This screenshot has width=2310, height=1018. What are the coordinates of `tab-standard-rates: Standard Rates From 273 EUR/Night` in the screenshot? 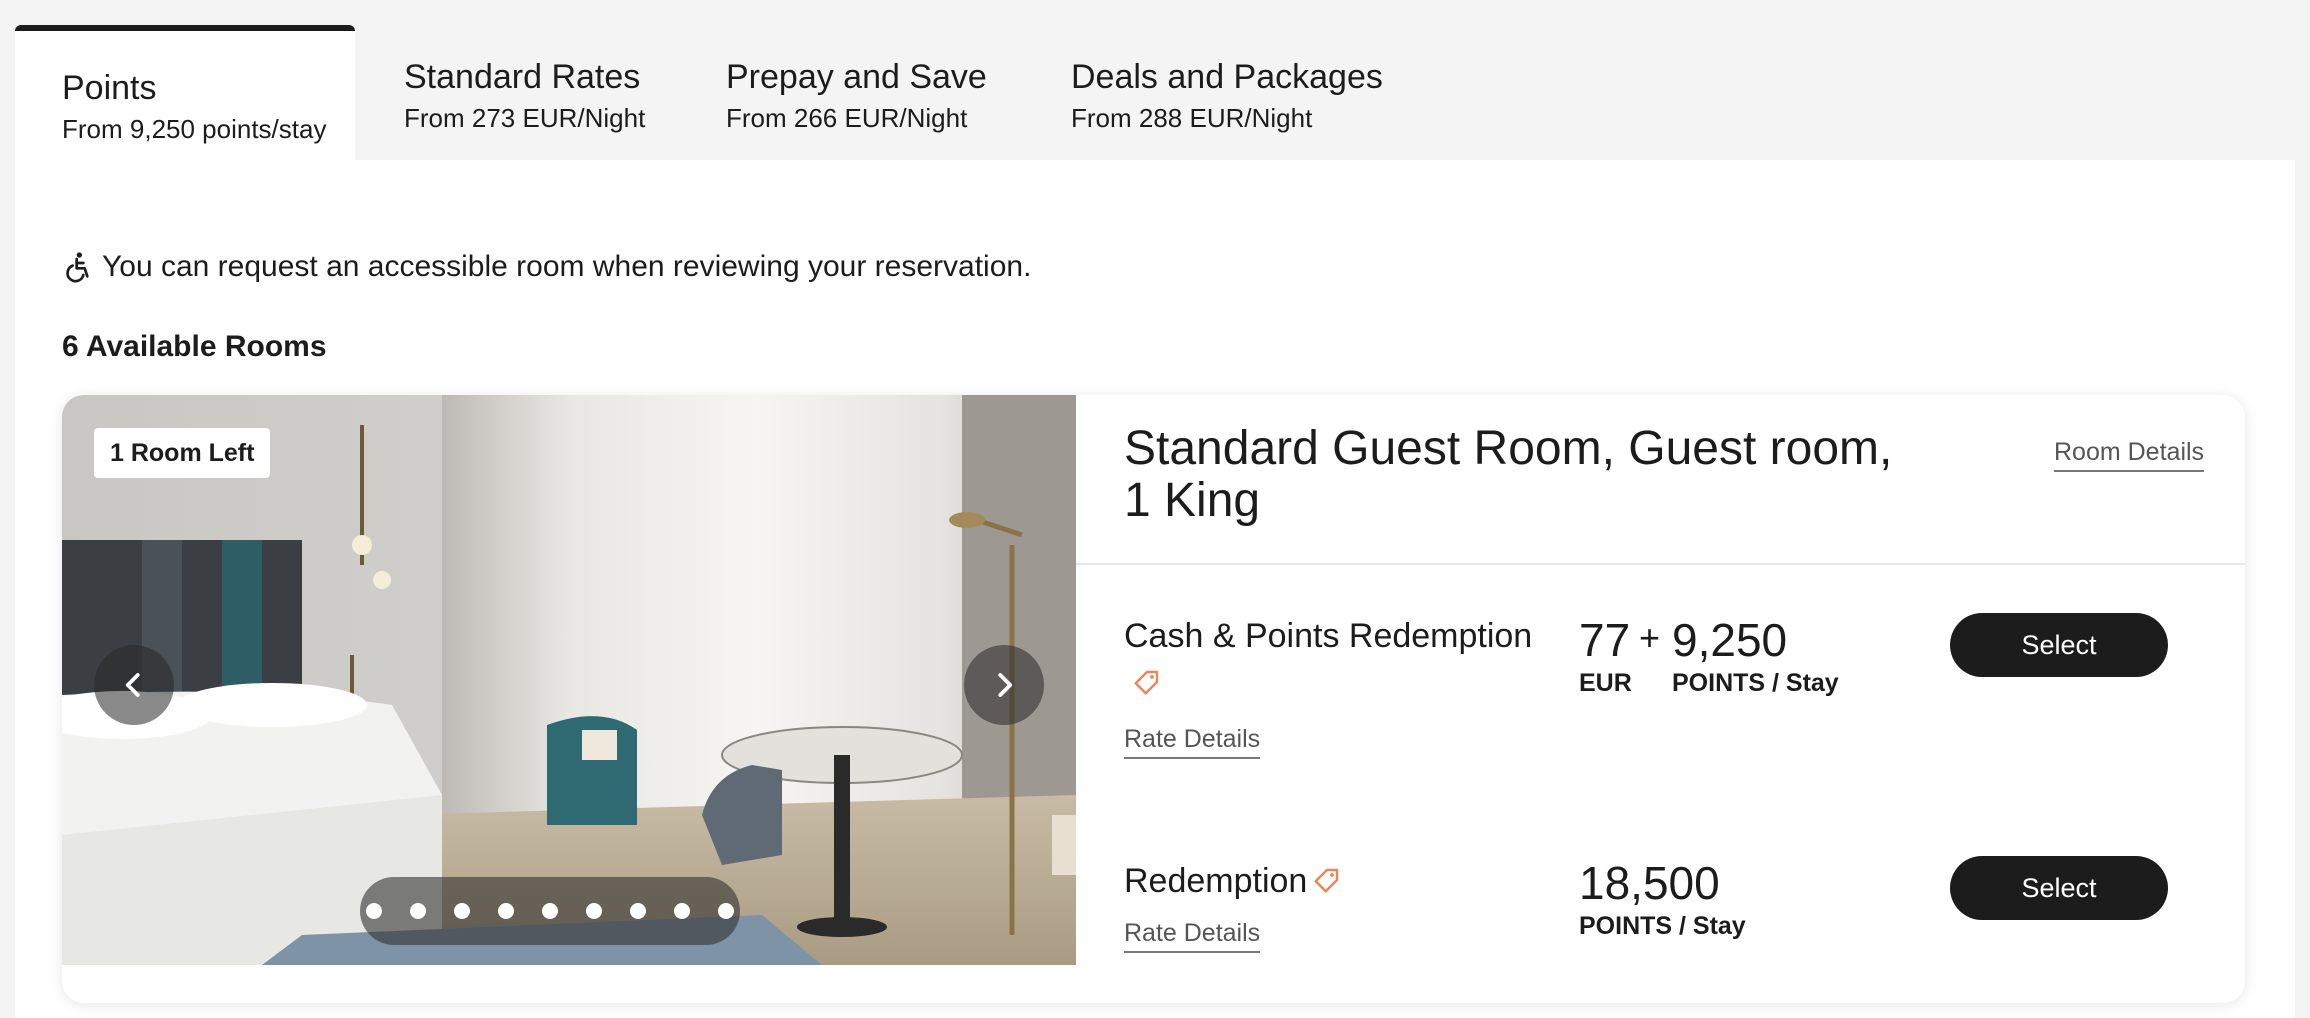 It's located at (515, 92).